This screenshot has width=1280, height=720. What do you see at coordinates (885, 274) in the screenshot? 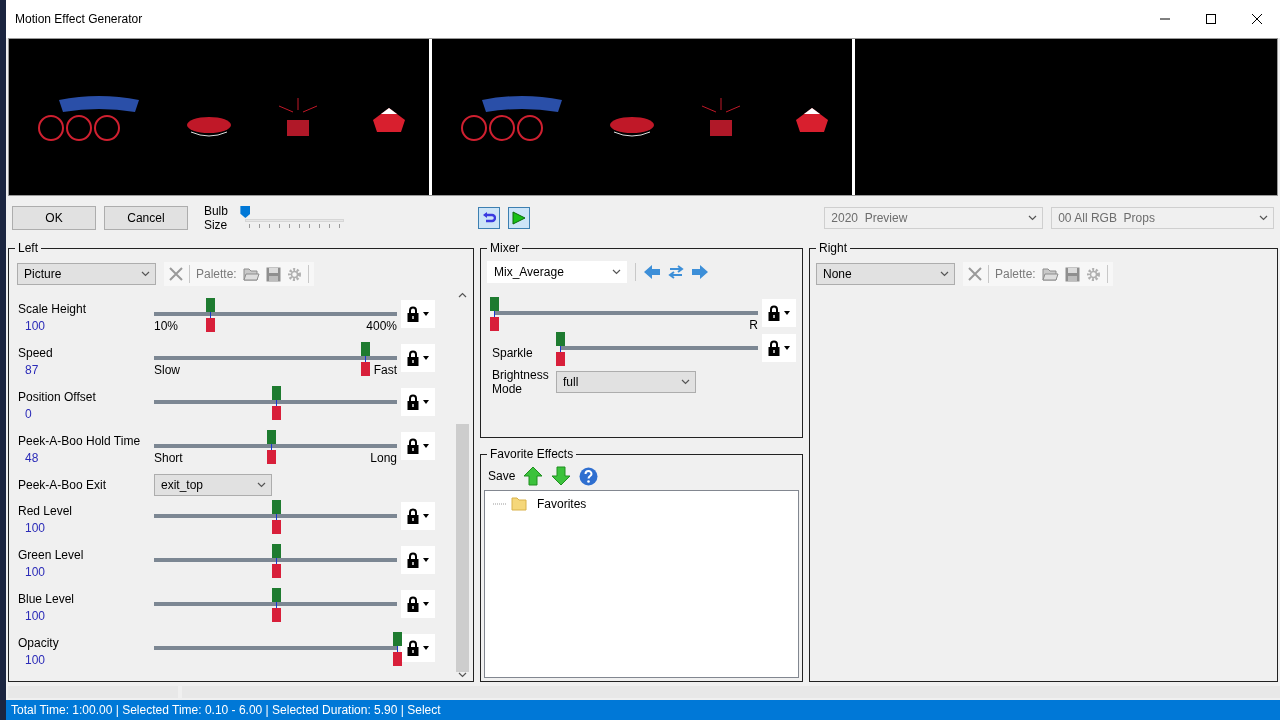
I see `effect-dropdown: None` at bounding box center [885, 274].